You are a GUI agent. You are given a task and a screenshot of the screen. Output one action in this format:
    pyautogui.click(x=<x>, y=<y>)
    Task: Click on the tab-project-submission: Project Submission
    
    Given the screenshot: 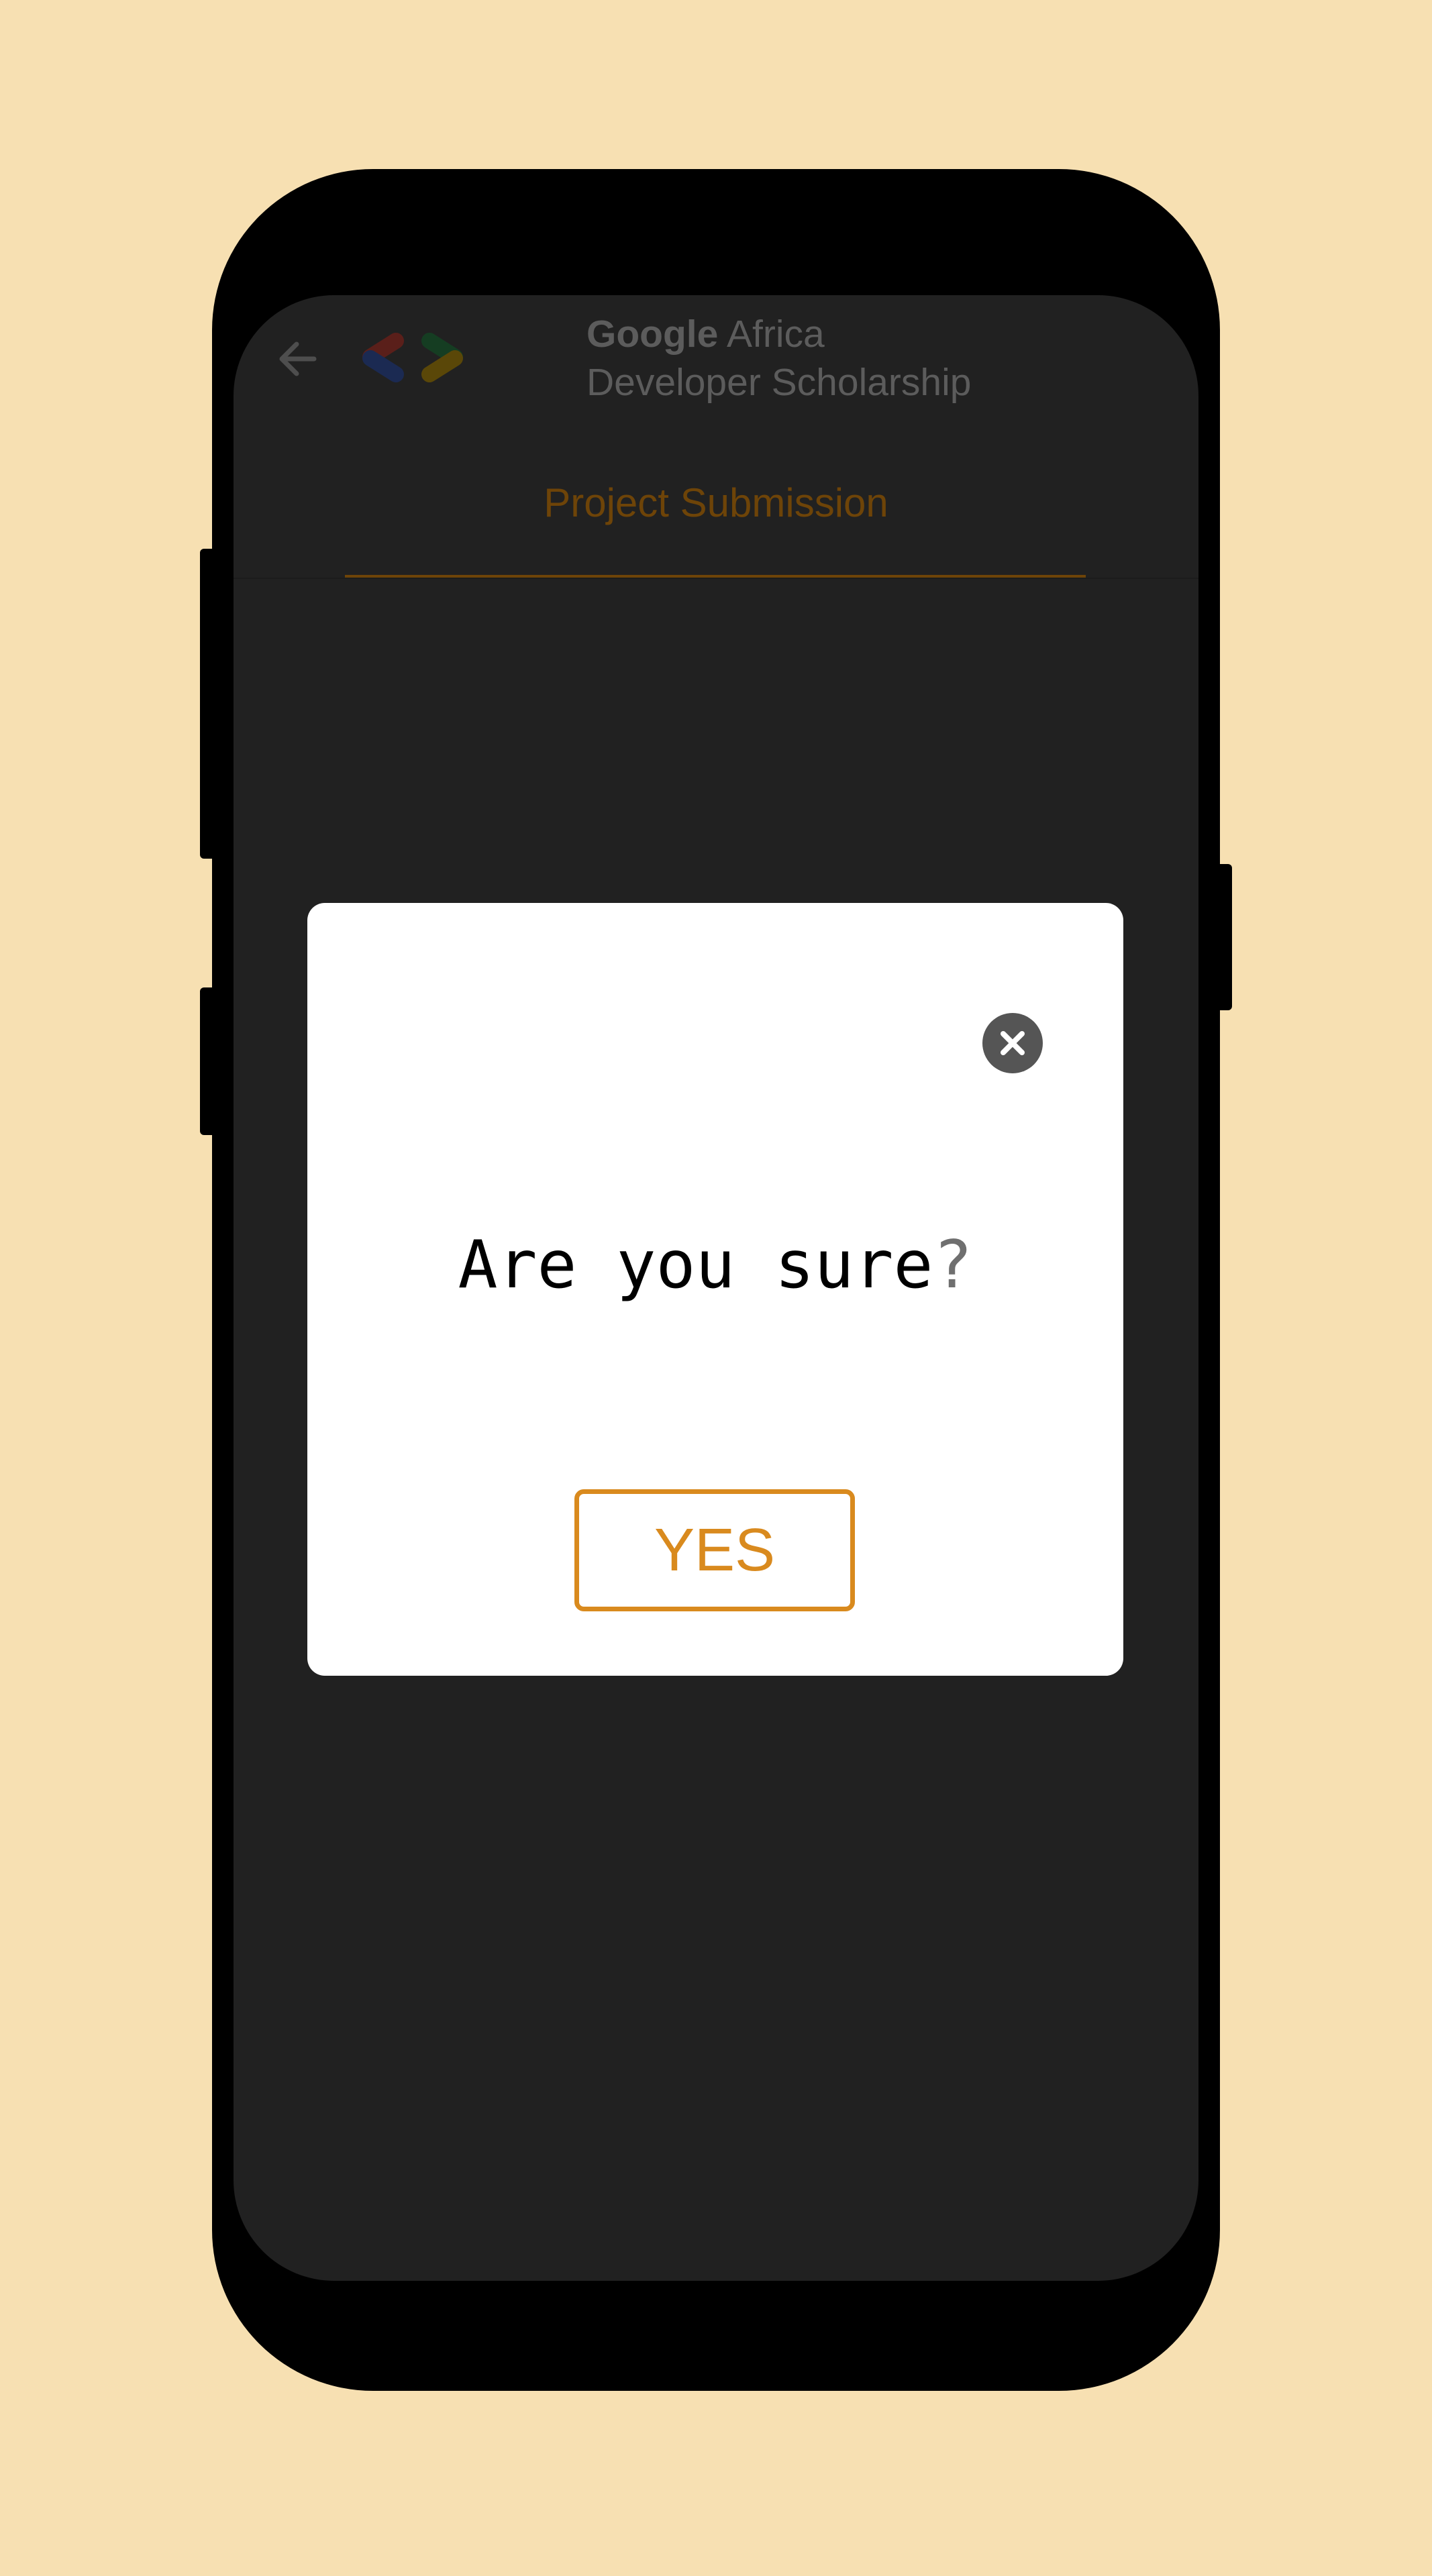 What is the action you would take?
    pyautogui.click(x=716, y=503)
    